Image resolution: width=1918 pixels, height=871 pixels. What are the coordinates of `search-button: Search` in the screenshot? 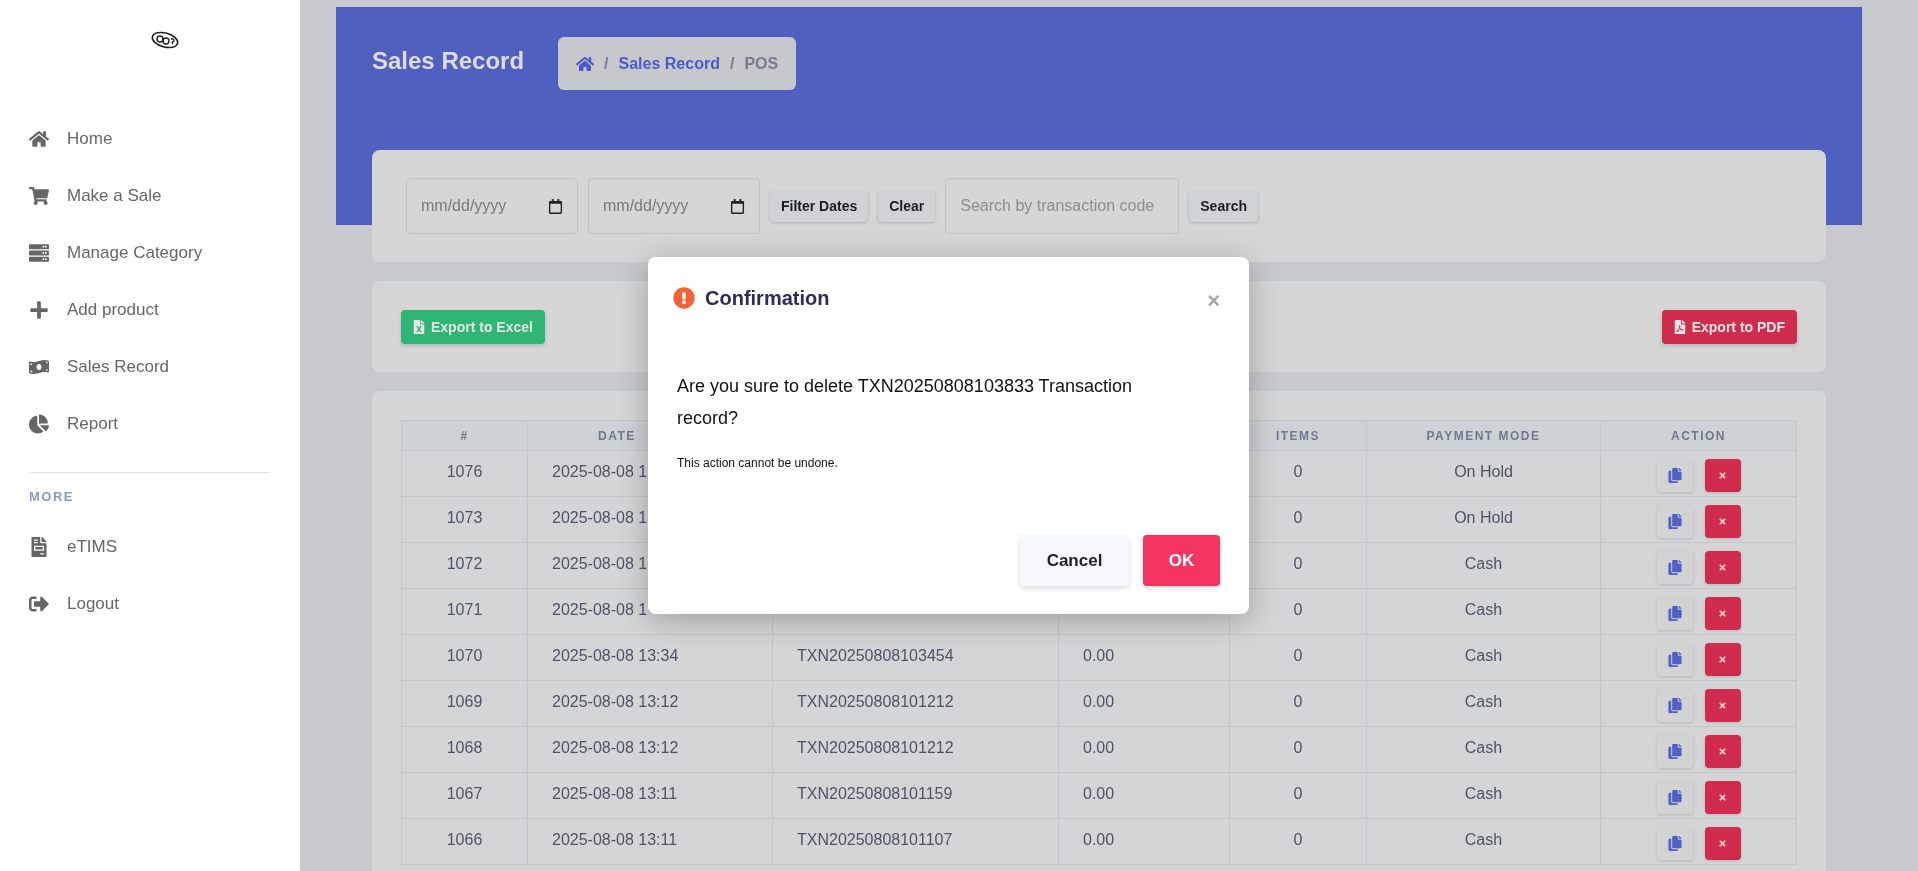 It's located at (1223, 206).